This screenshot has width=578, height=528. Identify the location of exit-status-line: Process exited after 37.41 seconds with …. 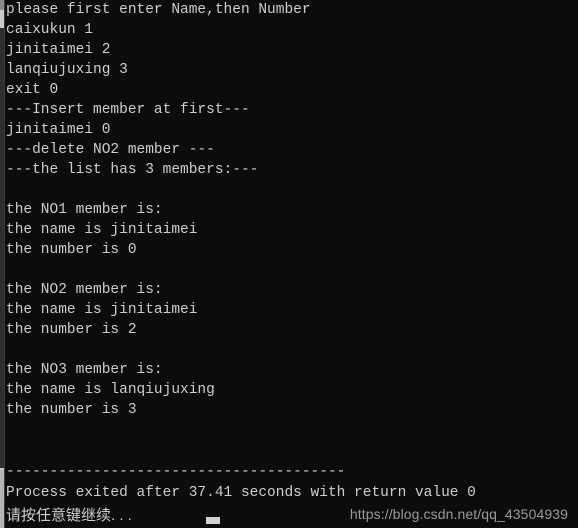
(241, 493).